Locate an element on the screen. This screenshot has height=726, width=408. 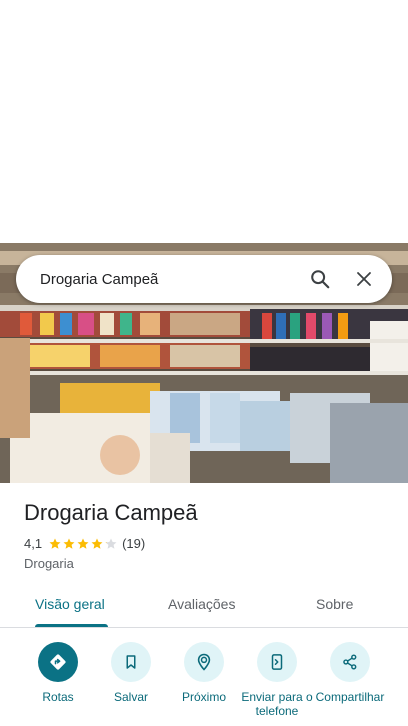
share-icon is located at coordinates (350, 662).